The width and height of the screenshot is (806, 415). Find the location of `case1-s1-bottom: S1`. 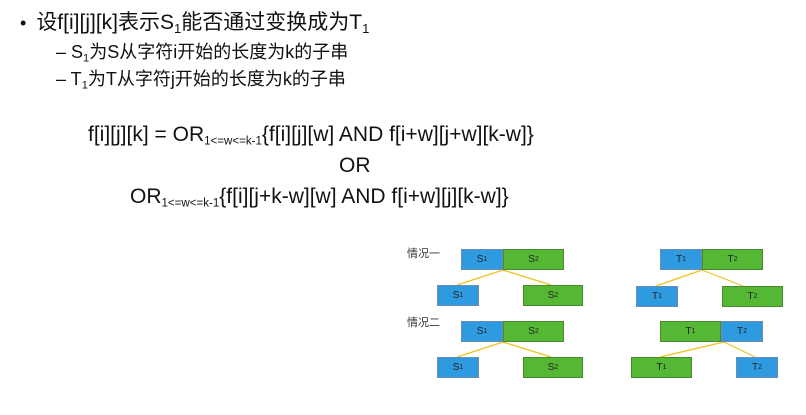

case1-s1-bottom: S1 is located at coordinates (458, 295).